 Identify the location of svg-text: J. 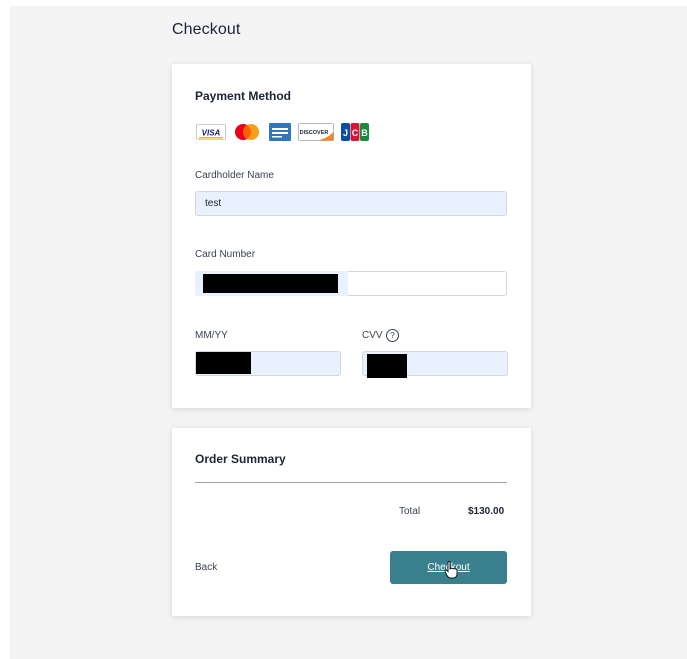
(345, 133).